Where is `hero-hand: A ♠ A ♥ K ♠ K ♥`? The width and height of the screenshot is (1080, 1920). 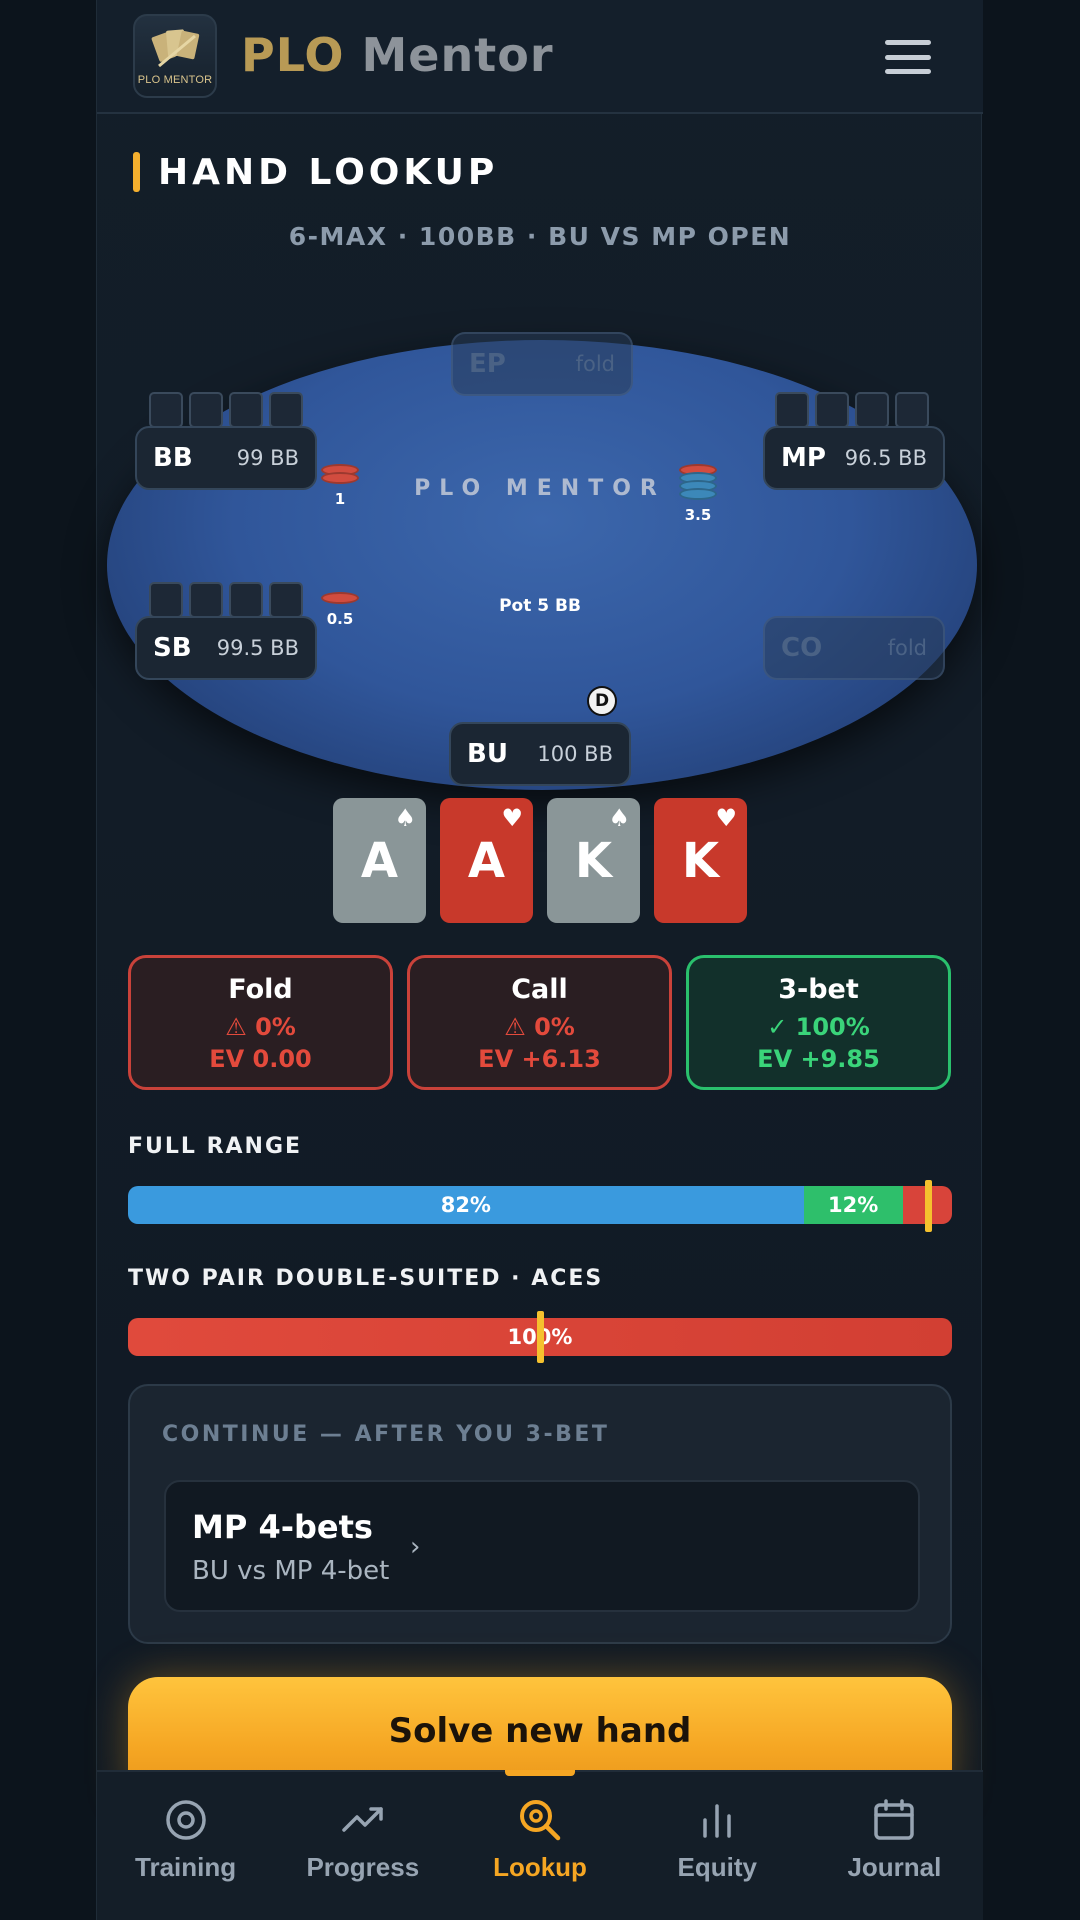
hero-hand: A ♠ A ♥ K ♠ K ♥ is located at coordinates (540, 860).